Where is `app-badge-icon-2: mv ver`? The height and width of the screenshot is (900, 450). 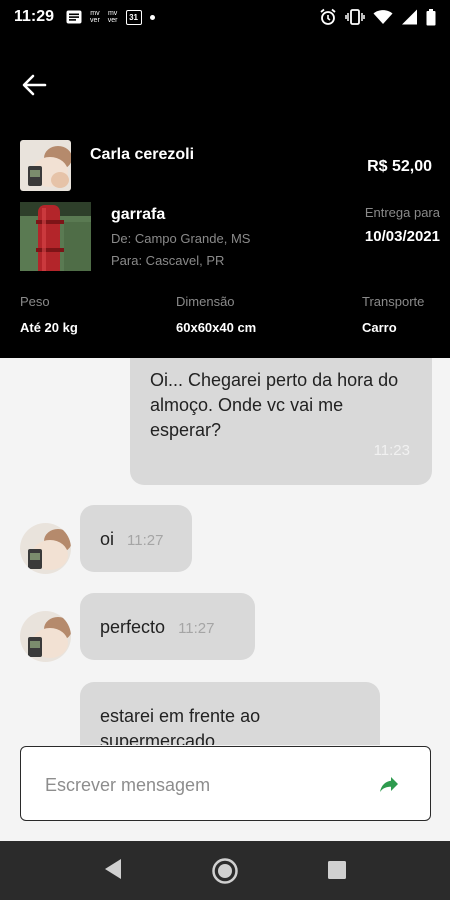
app-badge-icon-2: mv ver is located at coordinates (112, 17).